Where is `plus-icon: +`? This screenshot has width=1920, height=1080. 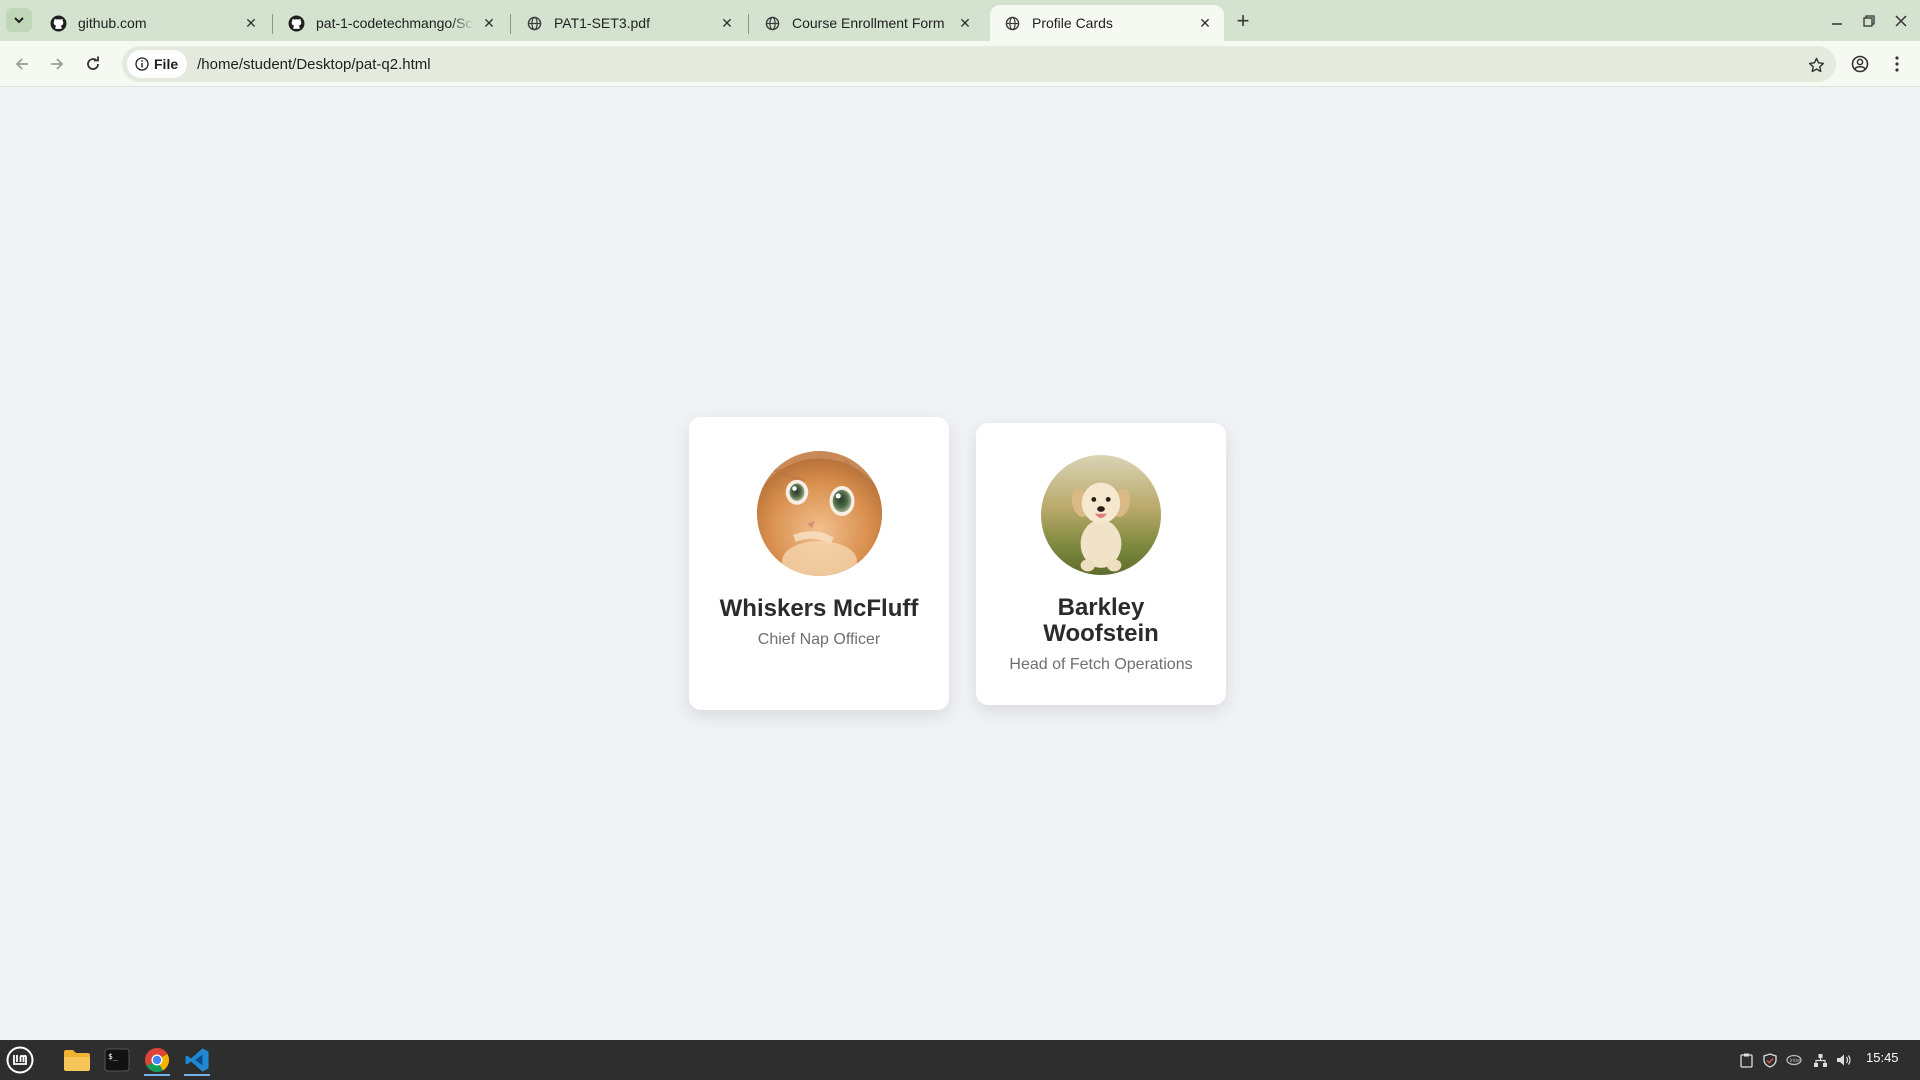
plus-icon: + is located at coordinates (1243, 20).